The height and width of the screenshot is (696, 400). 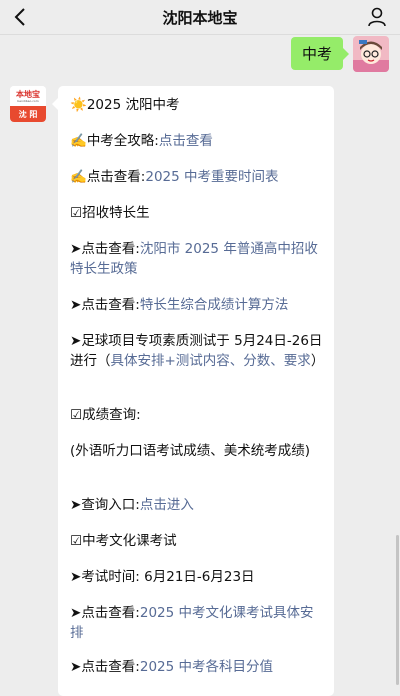 I want to click on message-line-timeline: ✍️点击查看:2025 中考重要时间表, so click(x=174, y=177).